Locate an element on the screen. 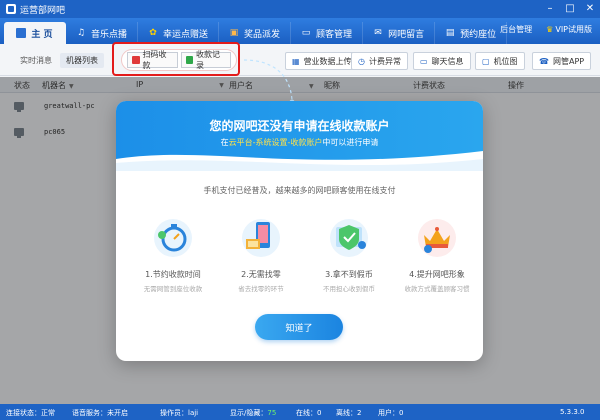  ok-button: 知道了 is located at coordinates (299, 327).